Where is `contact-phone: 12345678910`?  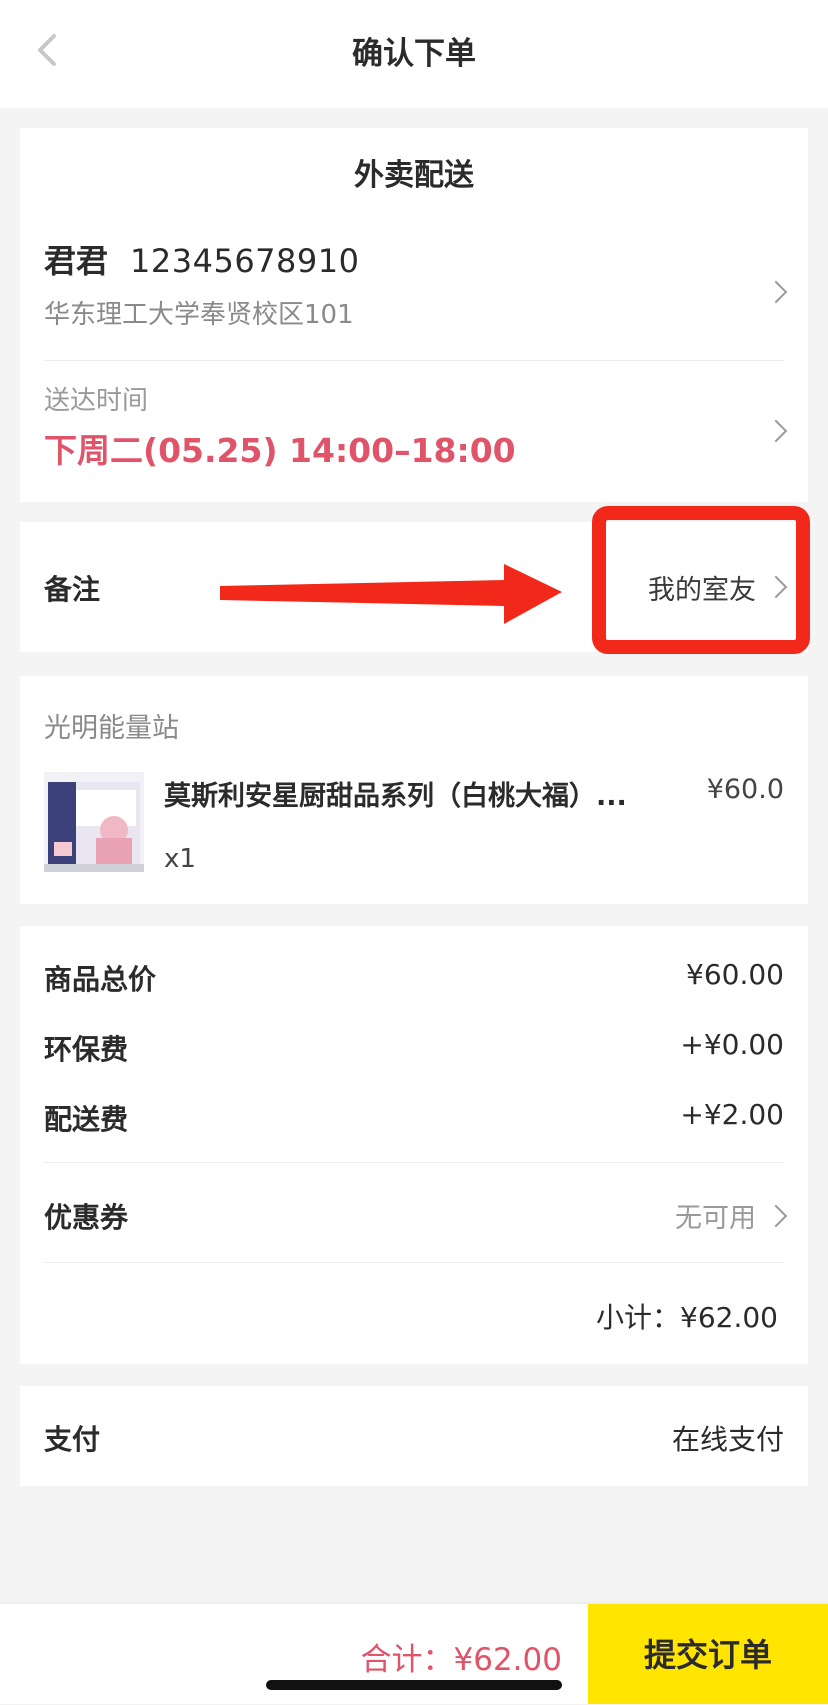
contact-phone: 12345678910 is located at coordinates (245, 261).